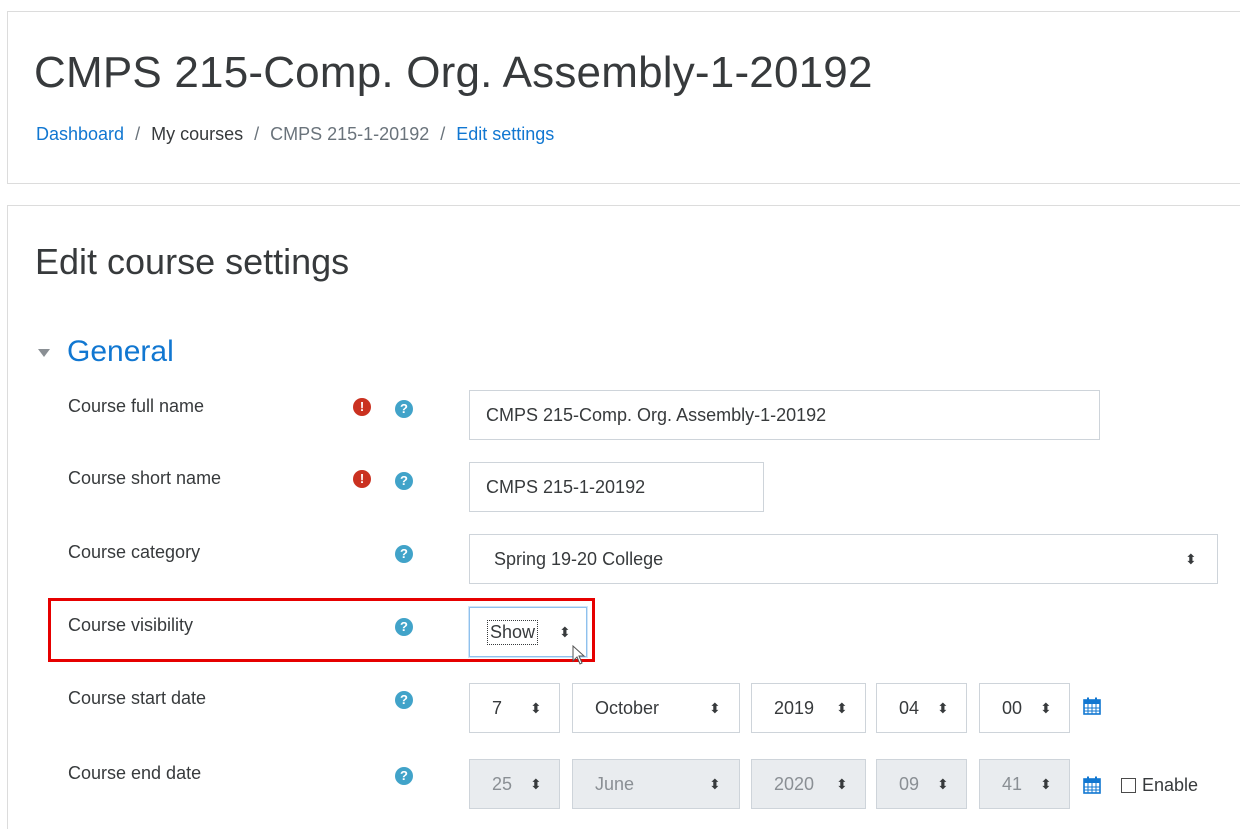 Image resolution: width=1240 pixels, height=829 pixels. I want to click on start-year-value: 2019, so click(794, 707).